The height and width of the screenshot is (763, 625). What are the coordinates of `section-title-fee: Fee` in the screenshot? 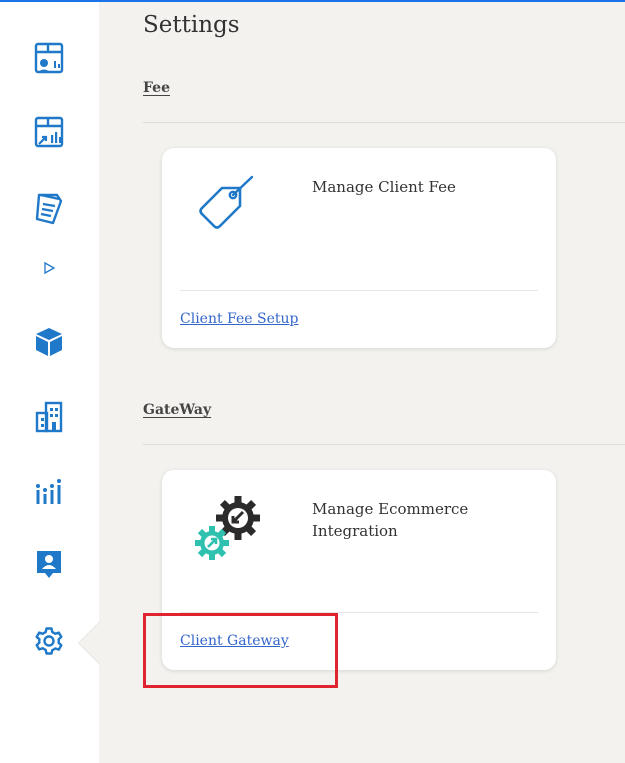 It's located at (156, 88).